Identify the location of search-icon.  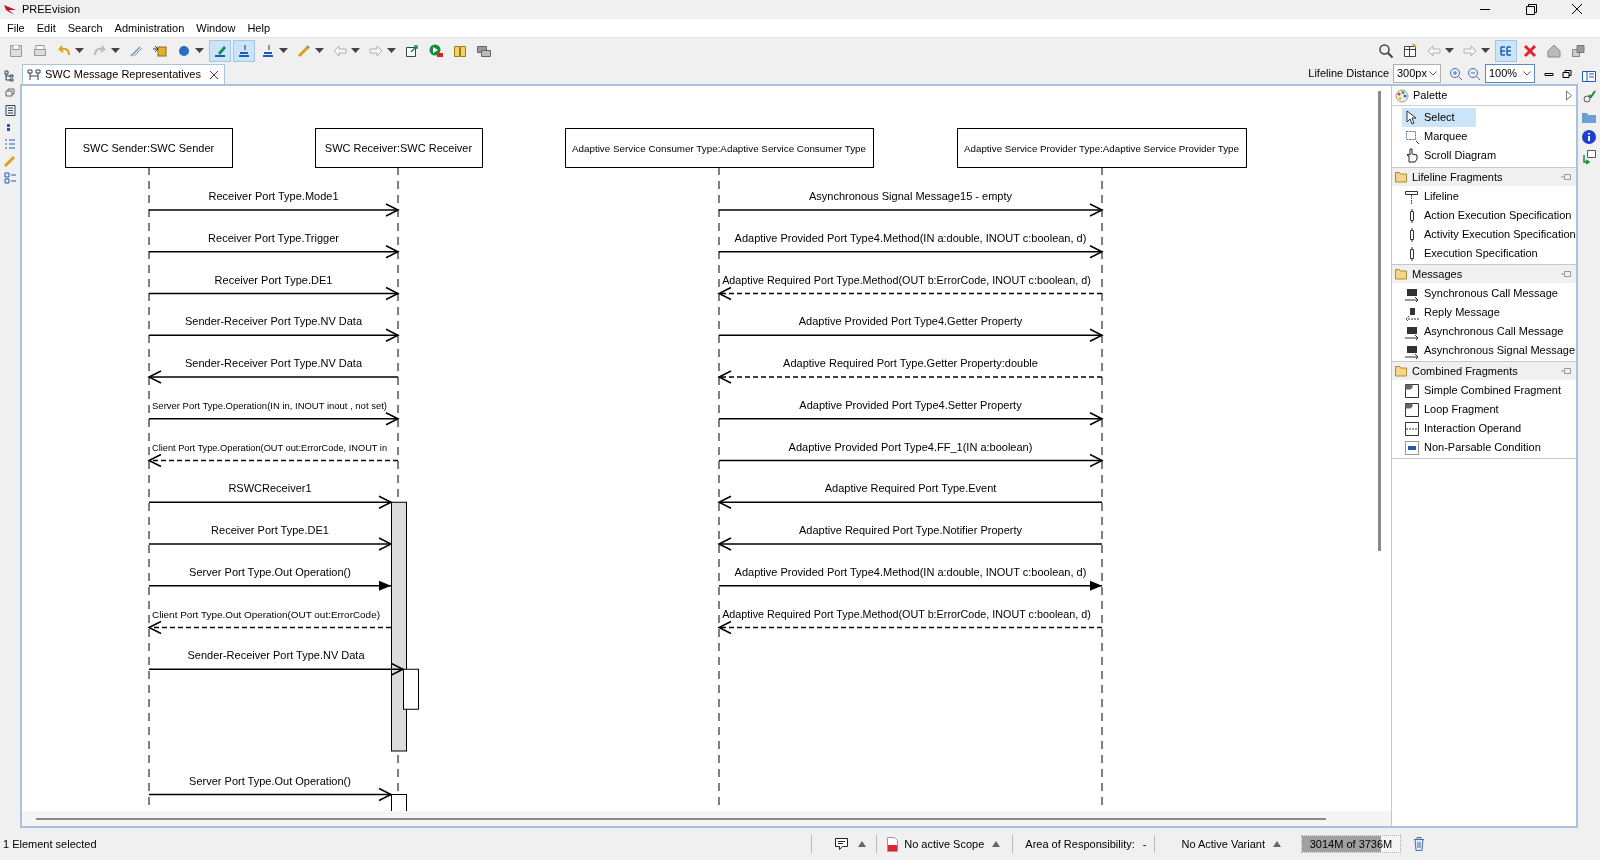
(1386, 50).